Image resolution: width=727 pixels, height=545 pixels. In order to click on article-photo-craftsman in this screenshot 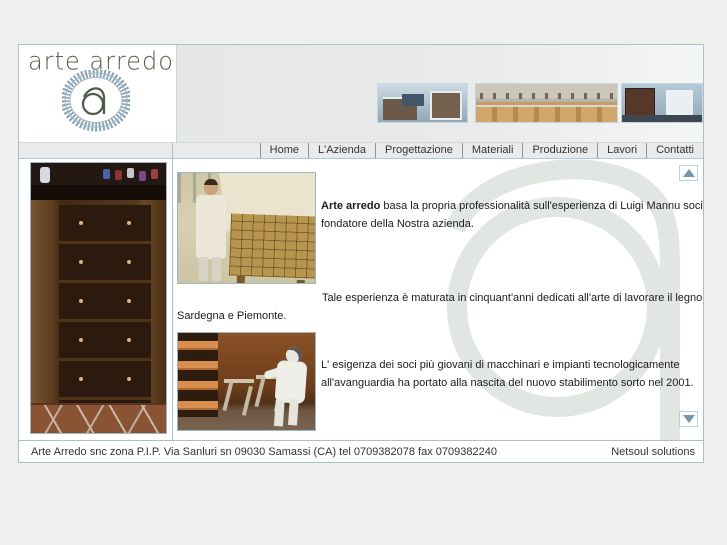, I will do `click(246, 228)`.